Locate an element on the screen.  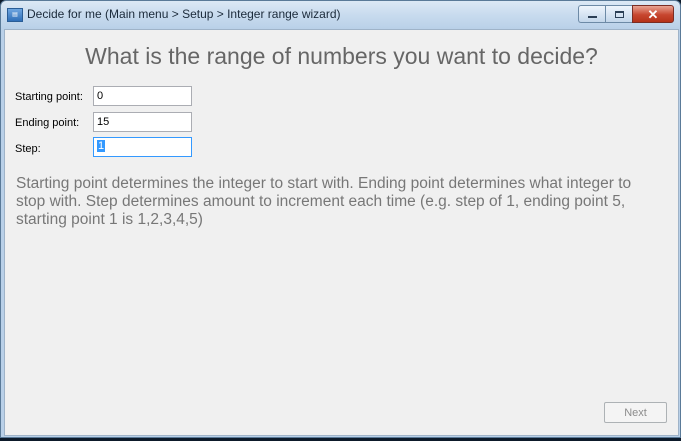
close-icon: ✕ is located at coordinates (653, 14).